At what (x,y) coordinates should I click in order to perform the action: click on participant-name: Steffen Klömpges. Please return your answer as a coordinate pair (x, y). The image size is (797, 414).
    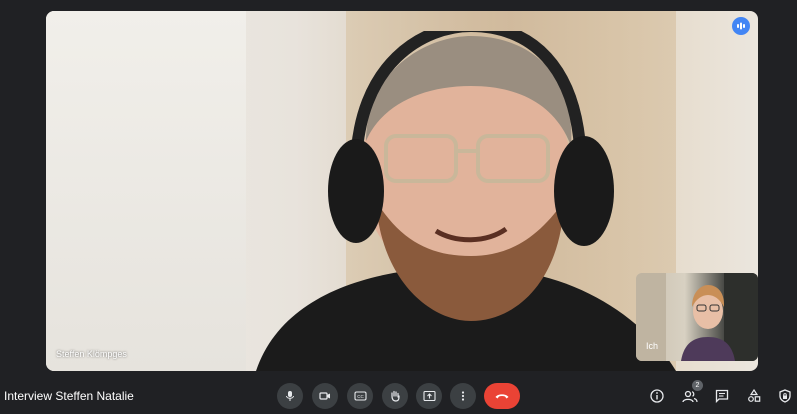
    Looking at the image, I should click on (91, 354).